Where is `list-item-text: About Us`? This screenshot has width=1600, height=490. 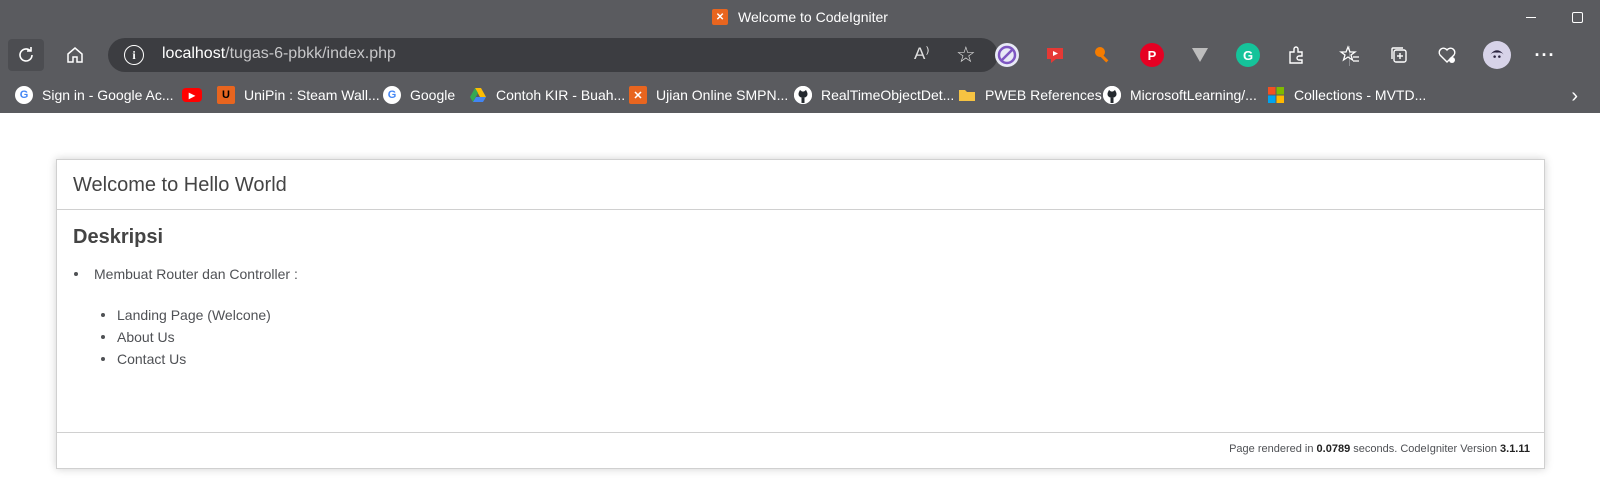 list-item-text: About Us is located at coordinates (146, 337).